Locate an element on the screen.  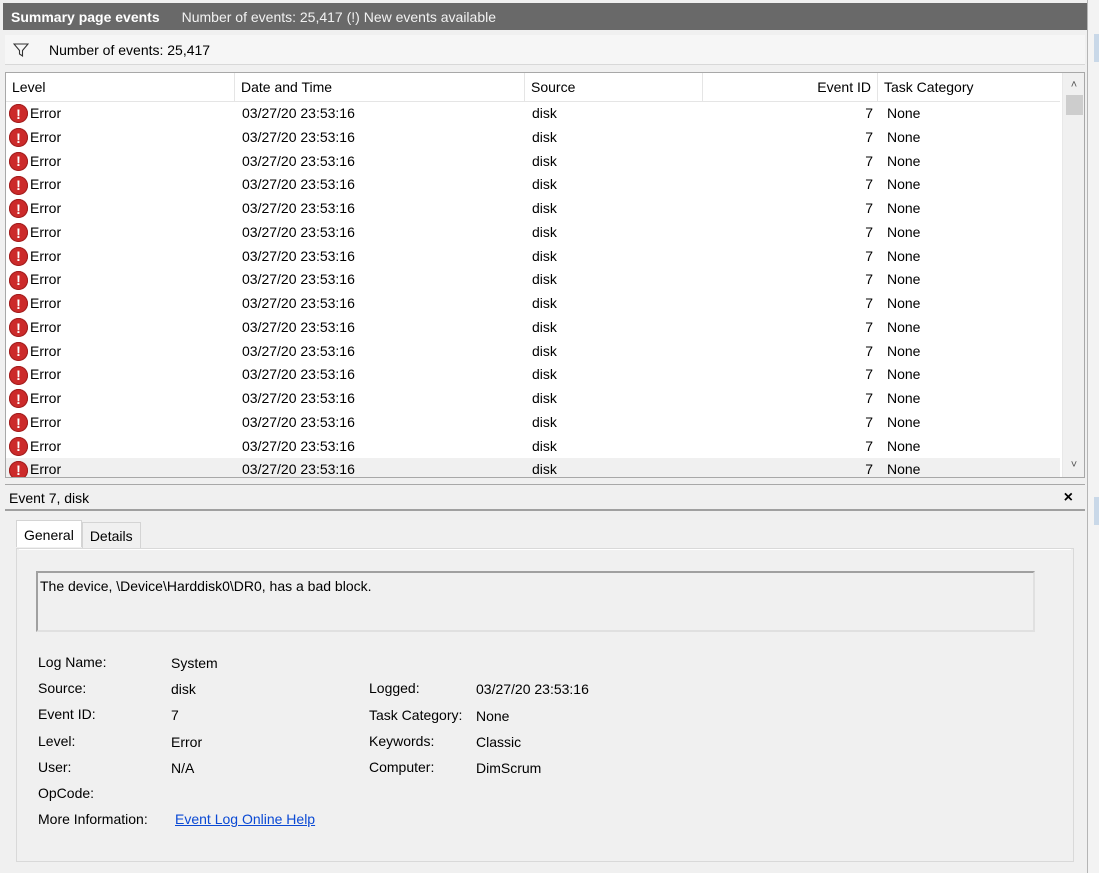
logged-label: Logged: is located at coordinates (394, 688).